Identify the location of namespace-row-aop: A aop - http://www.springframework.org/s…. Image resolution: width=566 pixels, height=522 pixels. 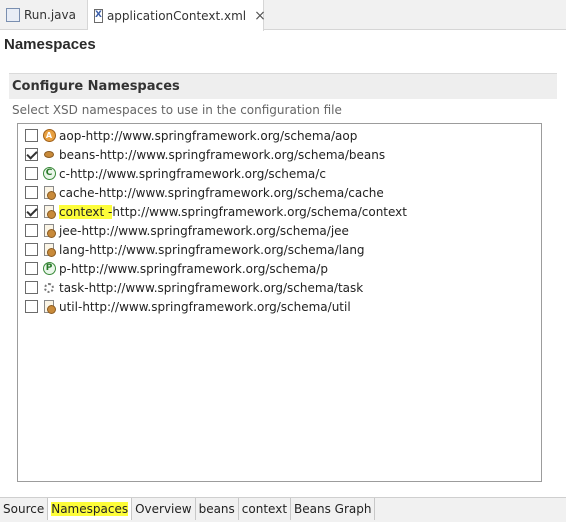
(279, 135).